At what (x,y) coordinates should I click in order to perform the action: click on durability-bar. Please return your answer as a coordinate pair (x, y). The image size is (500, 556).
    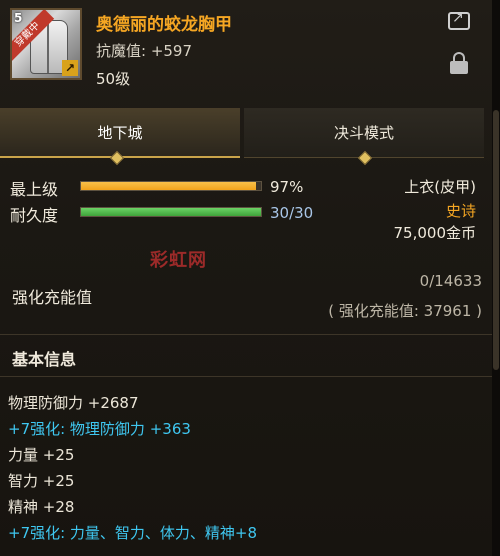
    Looking at the image, I should click on (171, 212).